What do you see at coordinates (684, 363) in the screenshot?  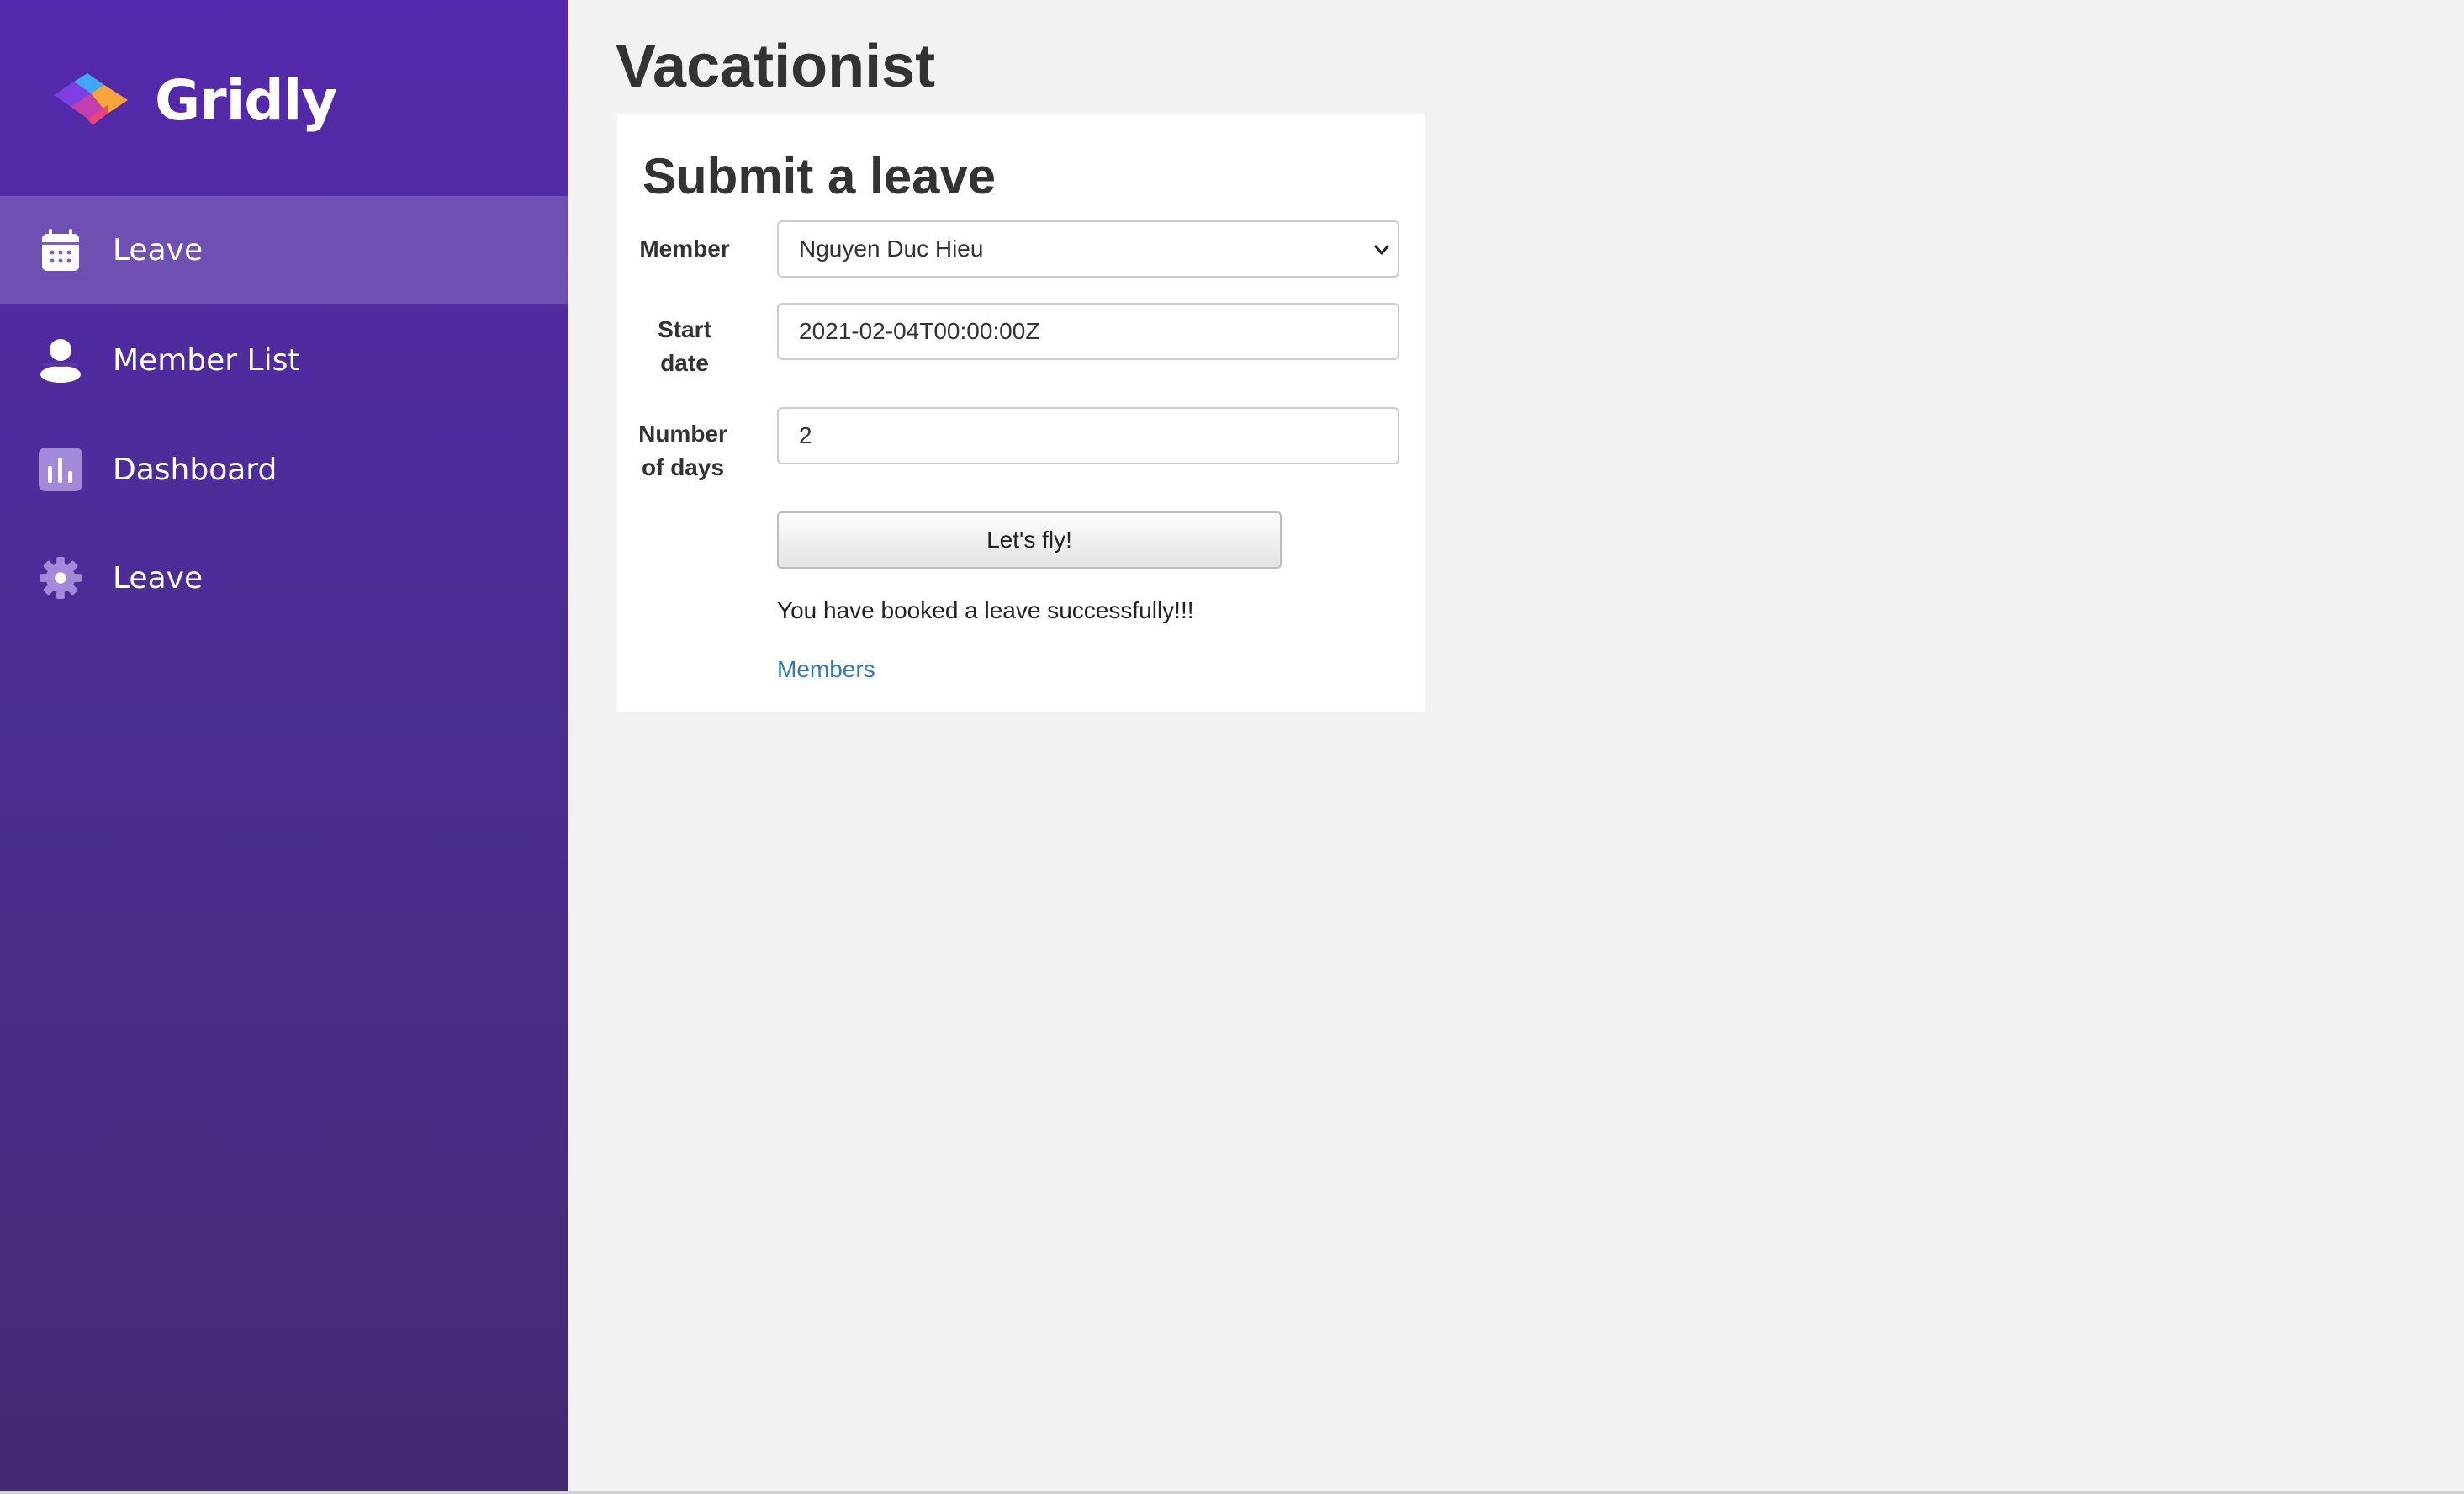 I see `start-date-label-line2: date` at bounding box center [684, 363].